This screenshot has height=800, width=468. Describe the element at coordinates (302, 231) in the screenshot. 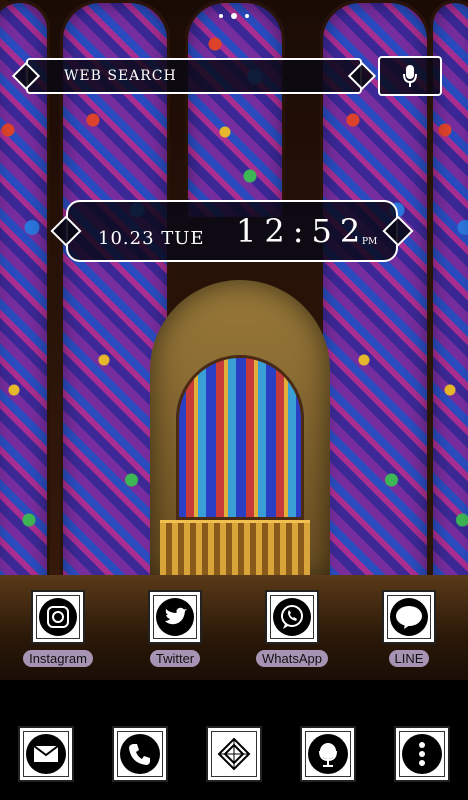

I see `clock-time: 12:52` at that location.